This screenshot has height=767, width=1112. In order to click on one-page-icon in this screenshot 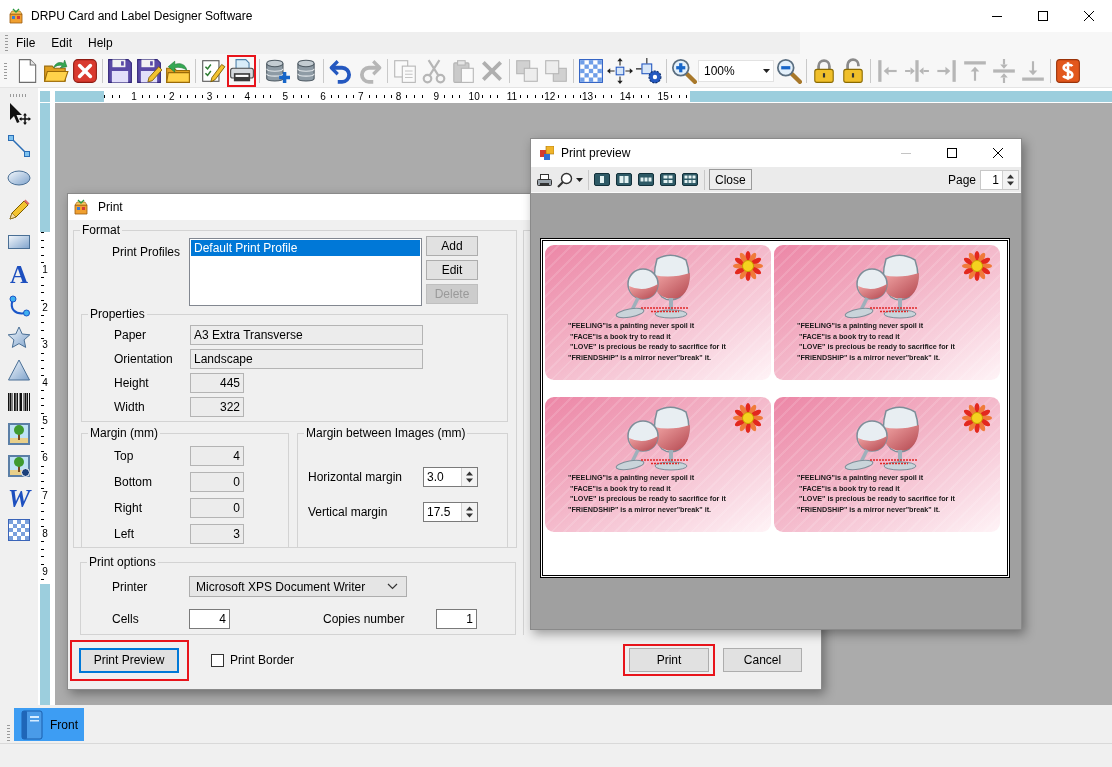, I will do `click(602, 179)`.